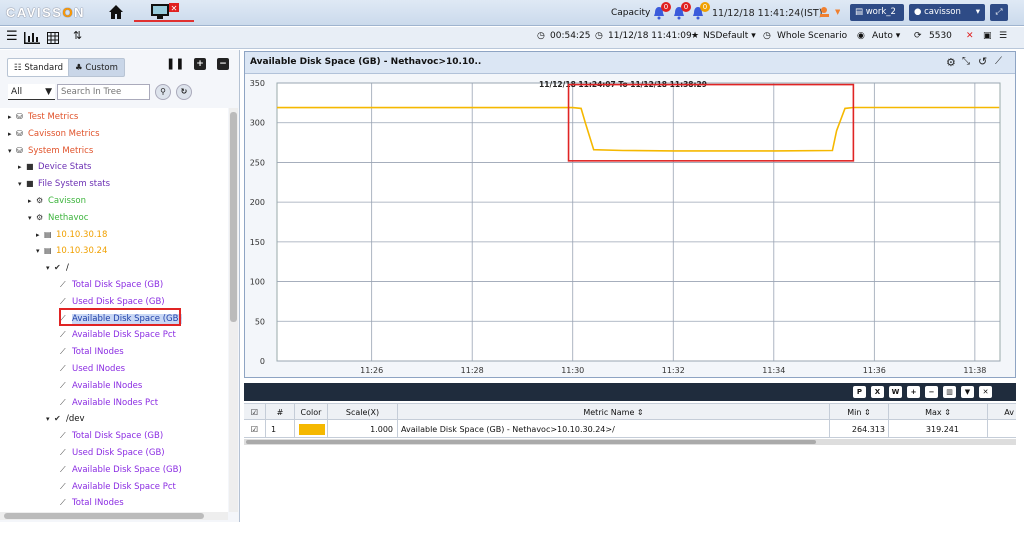 This screenshot has width=1024, height=535. Describe the element at coordinates (938, 412) in the screenshot. I see `col-max: Max ⇕` at that location.